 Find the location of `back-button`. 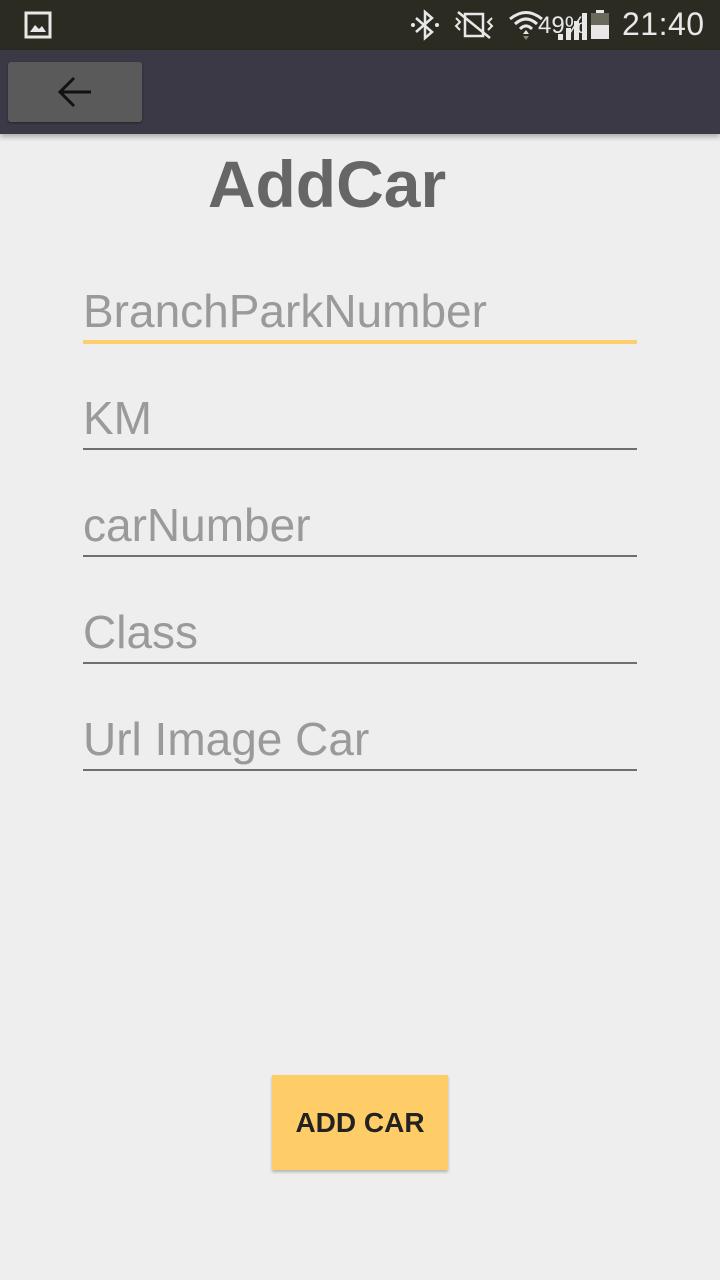

back-button is located at coordinates (75, 92).